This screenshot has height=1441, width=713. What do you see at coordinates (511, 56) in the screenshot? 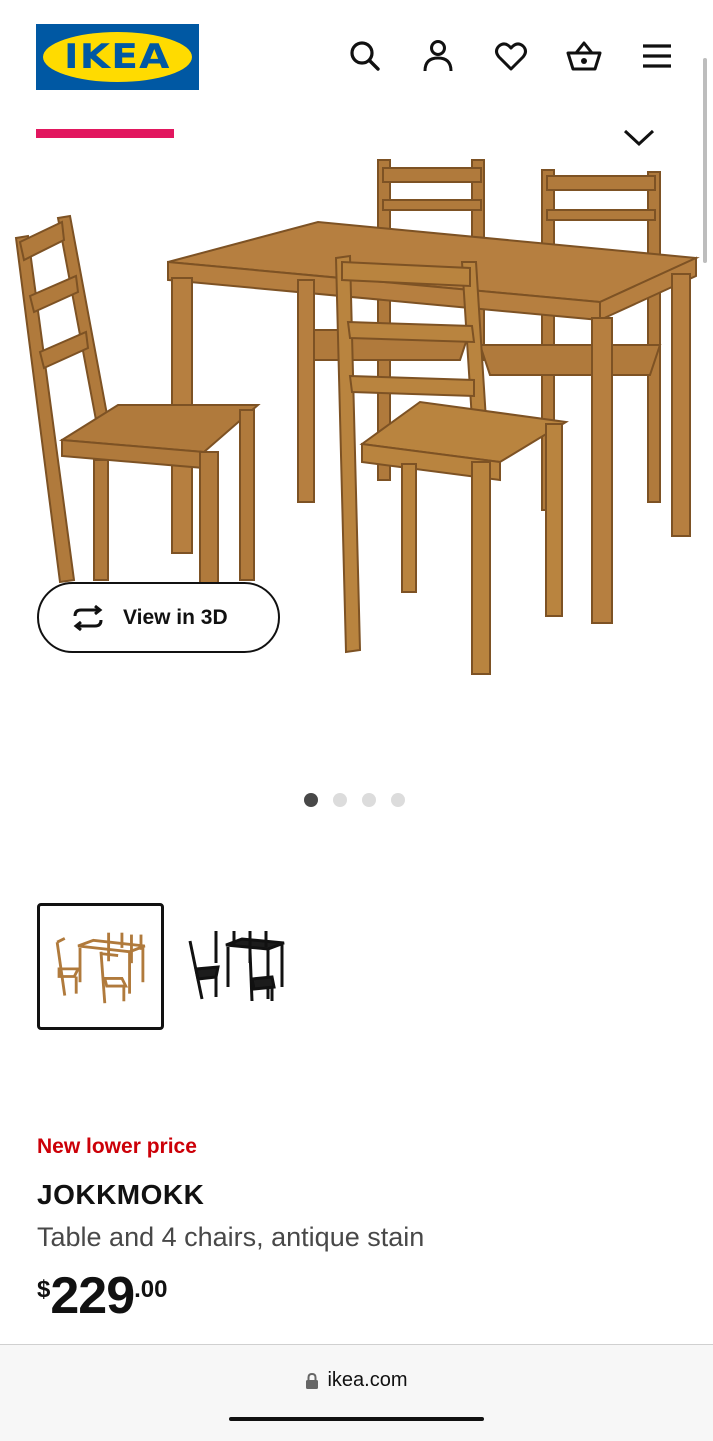
I see `heart-icon` at bounding box center [511, 56].